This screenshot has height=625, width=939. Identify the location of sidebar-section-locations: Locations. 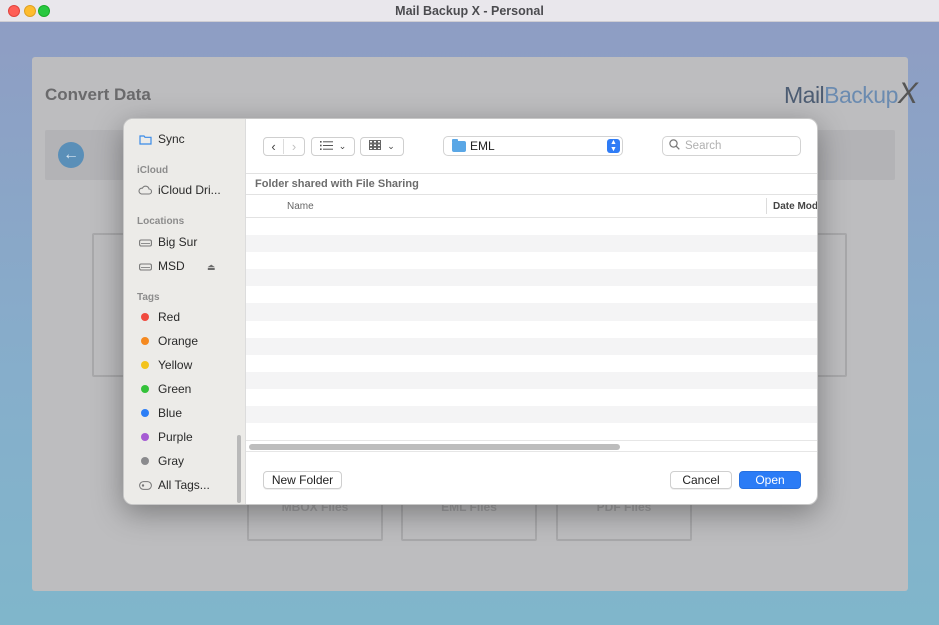
(161, 221).